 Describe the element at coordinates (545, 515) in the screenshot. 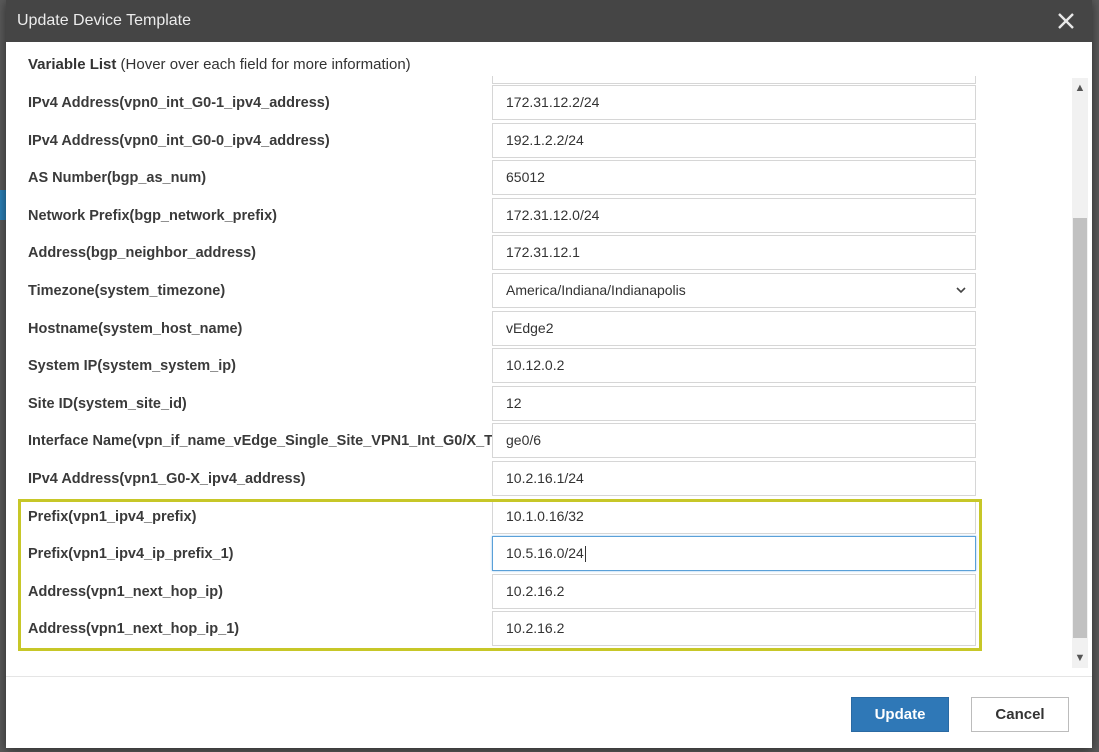

I see `field-value: 10.1.0.16/32` at that location.